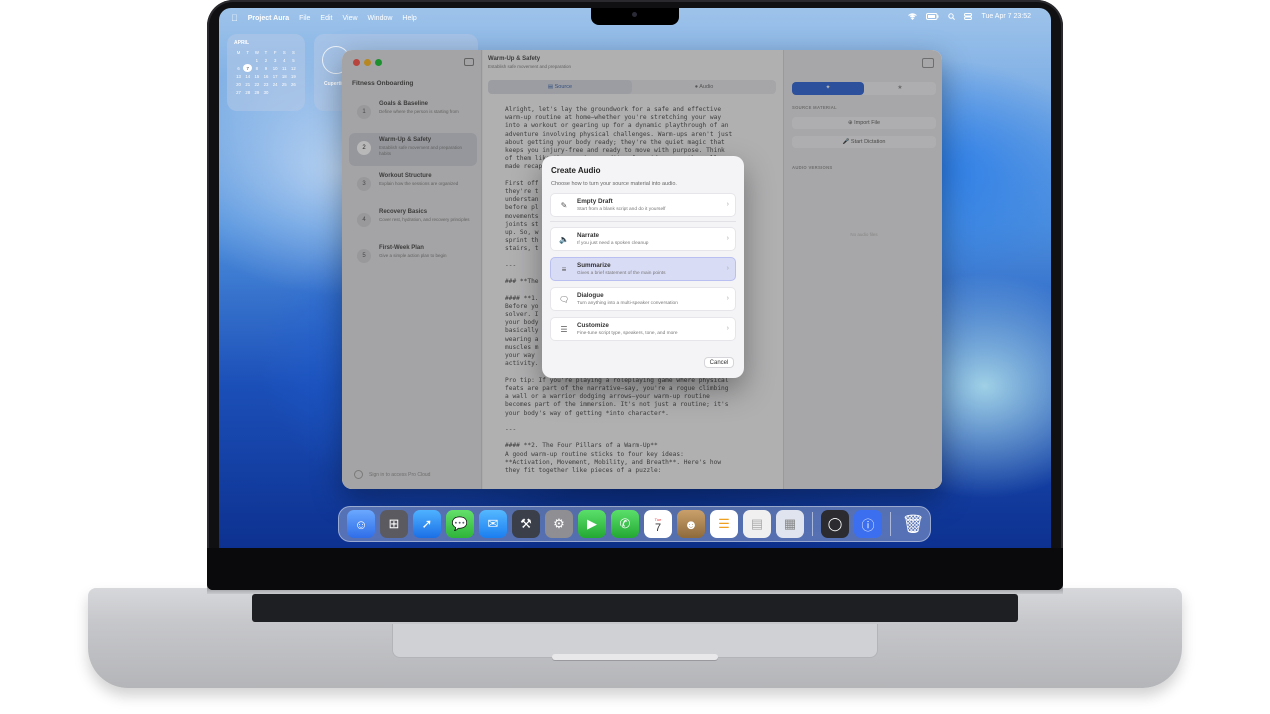 The height and width of the screenshot is (714, 1270). Describe the element at coordinates (284, 84) in the screenshot. I see `calendar-day: 25` at that location.